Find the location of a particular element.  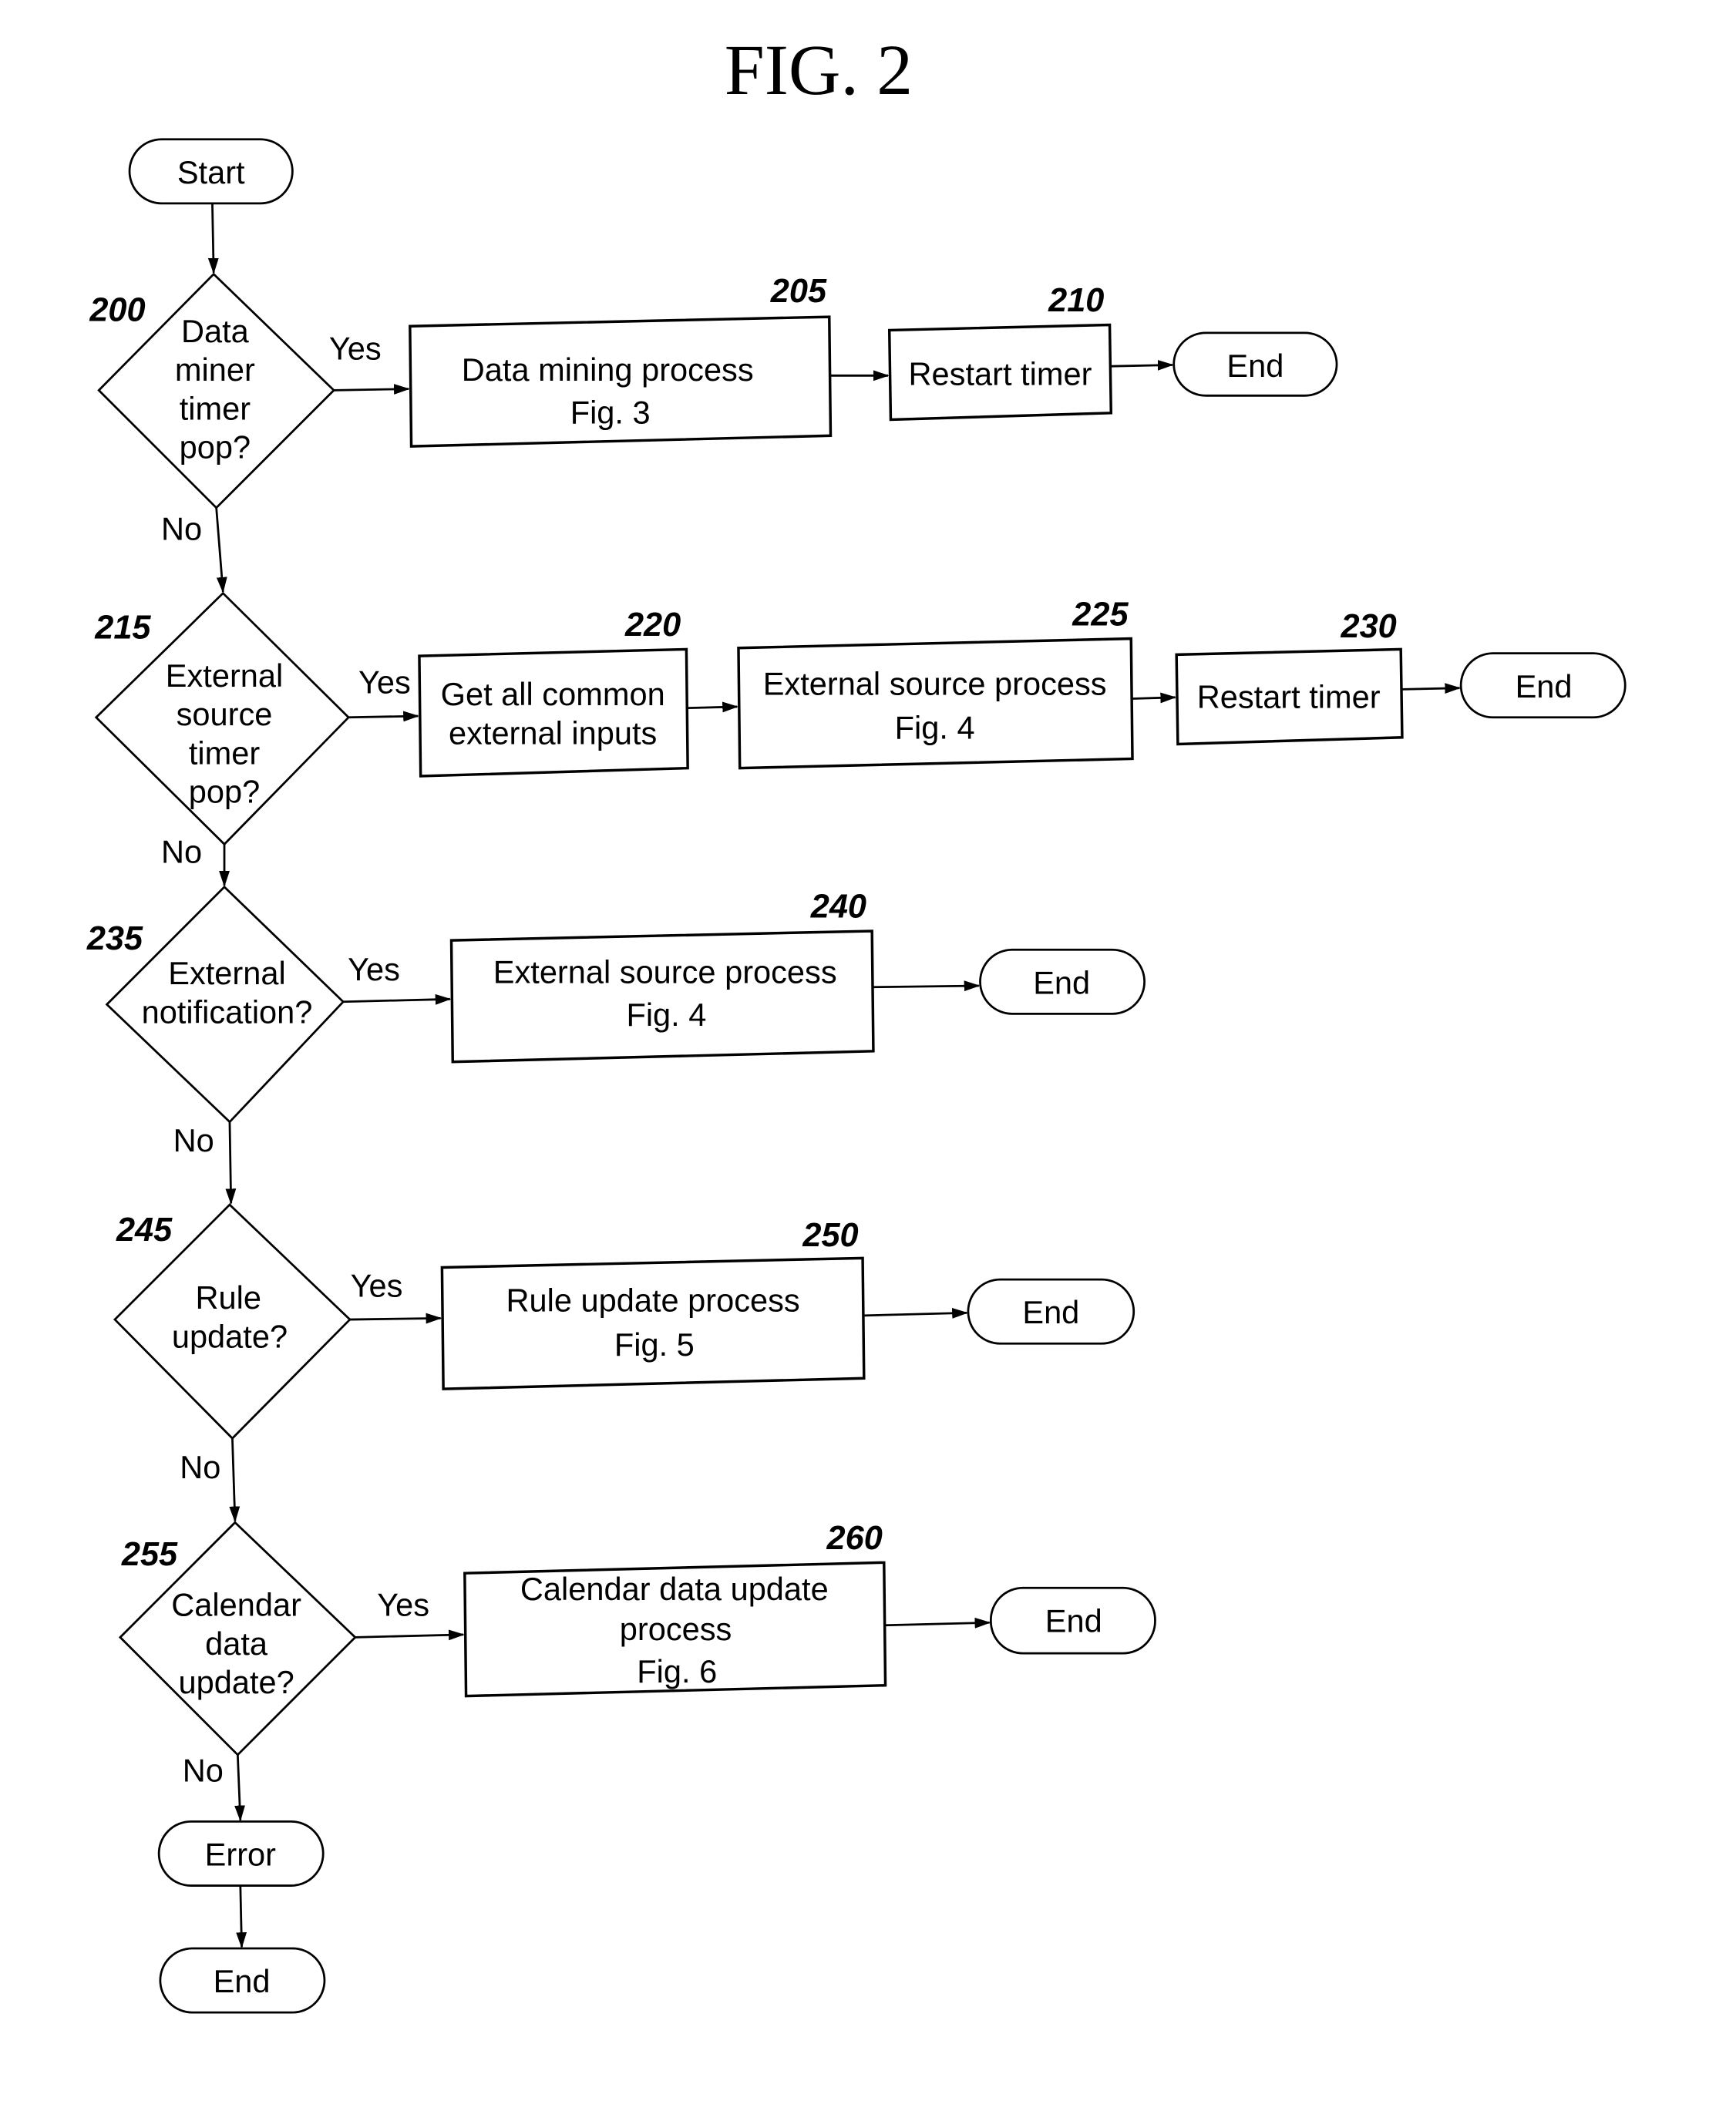

process-205: 205 Data mining process Fig. 3 is located at coordinates (621, 360).